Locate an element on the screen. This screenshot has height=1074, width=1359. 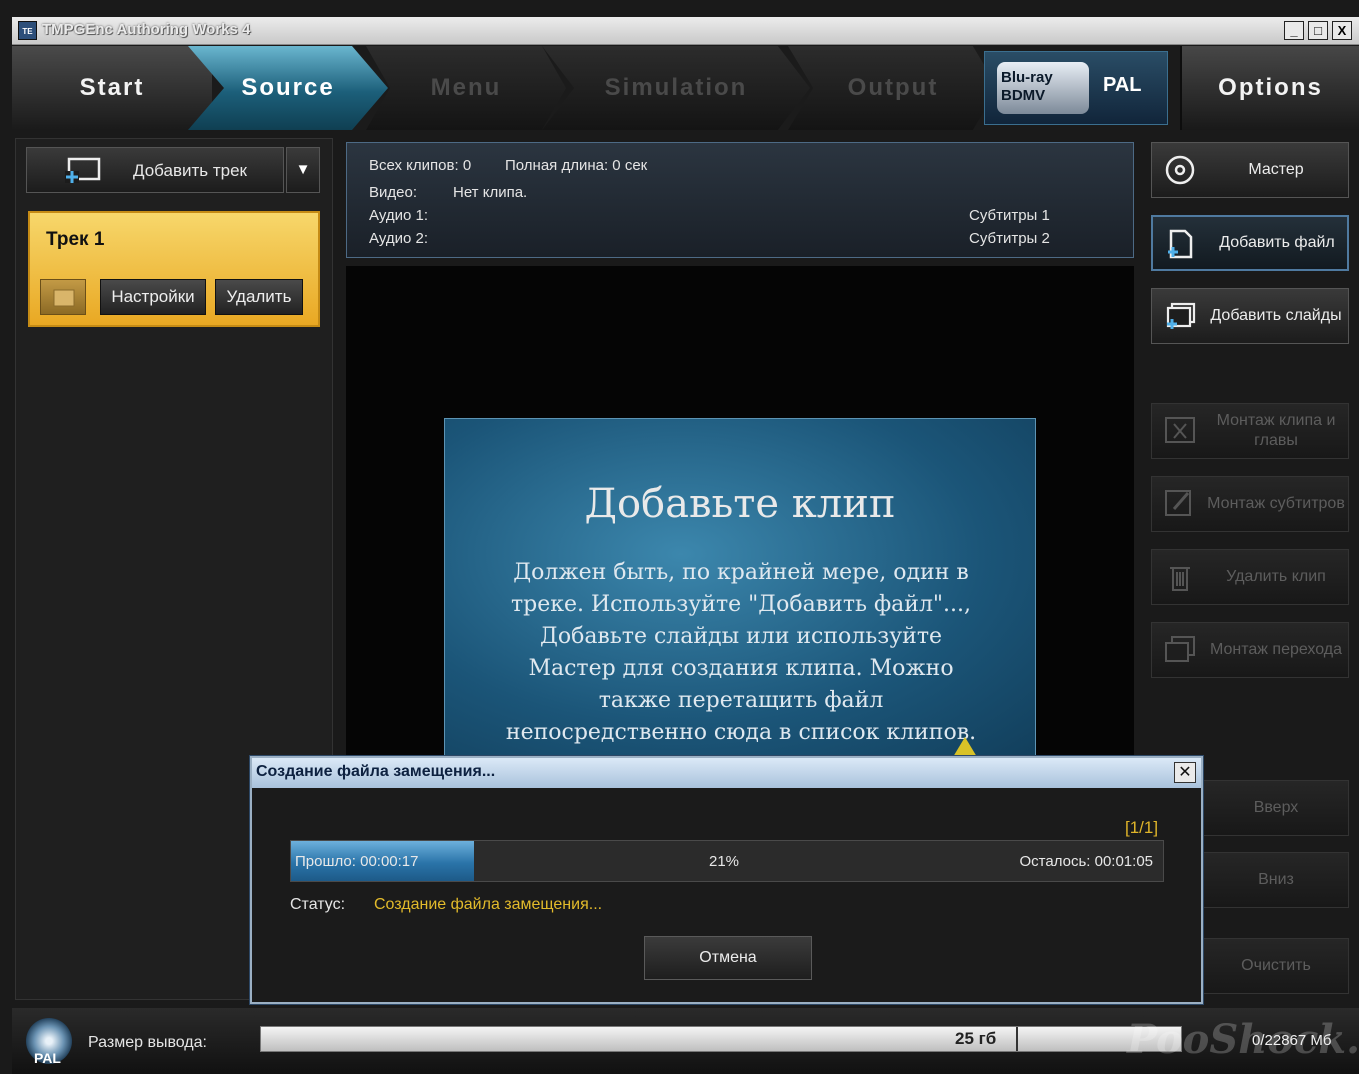
add-slides-button: Добавить слайды is located at coordinates (1250, 316).